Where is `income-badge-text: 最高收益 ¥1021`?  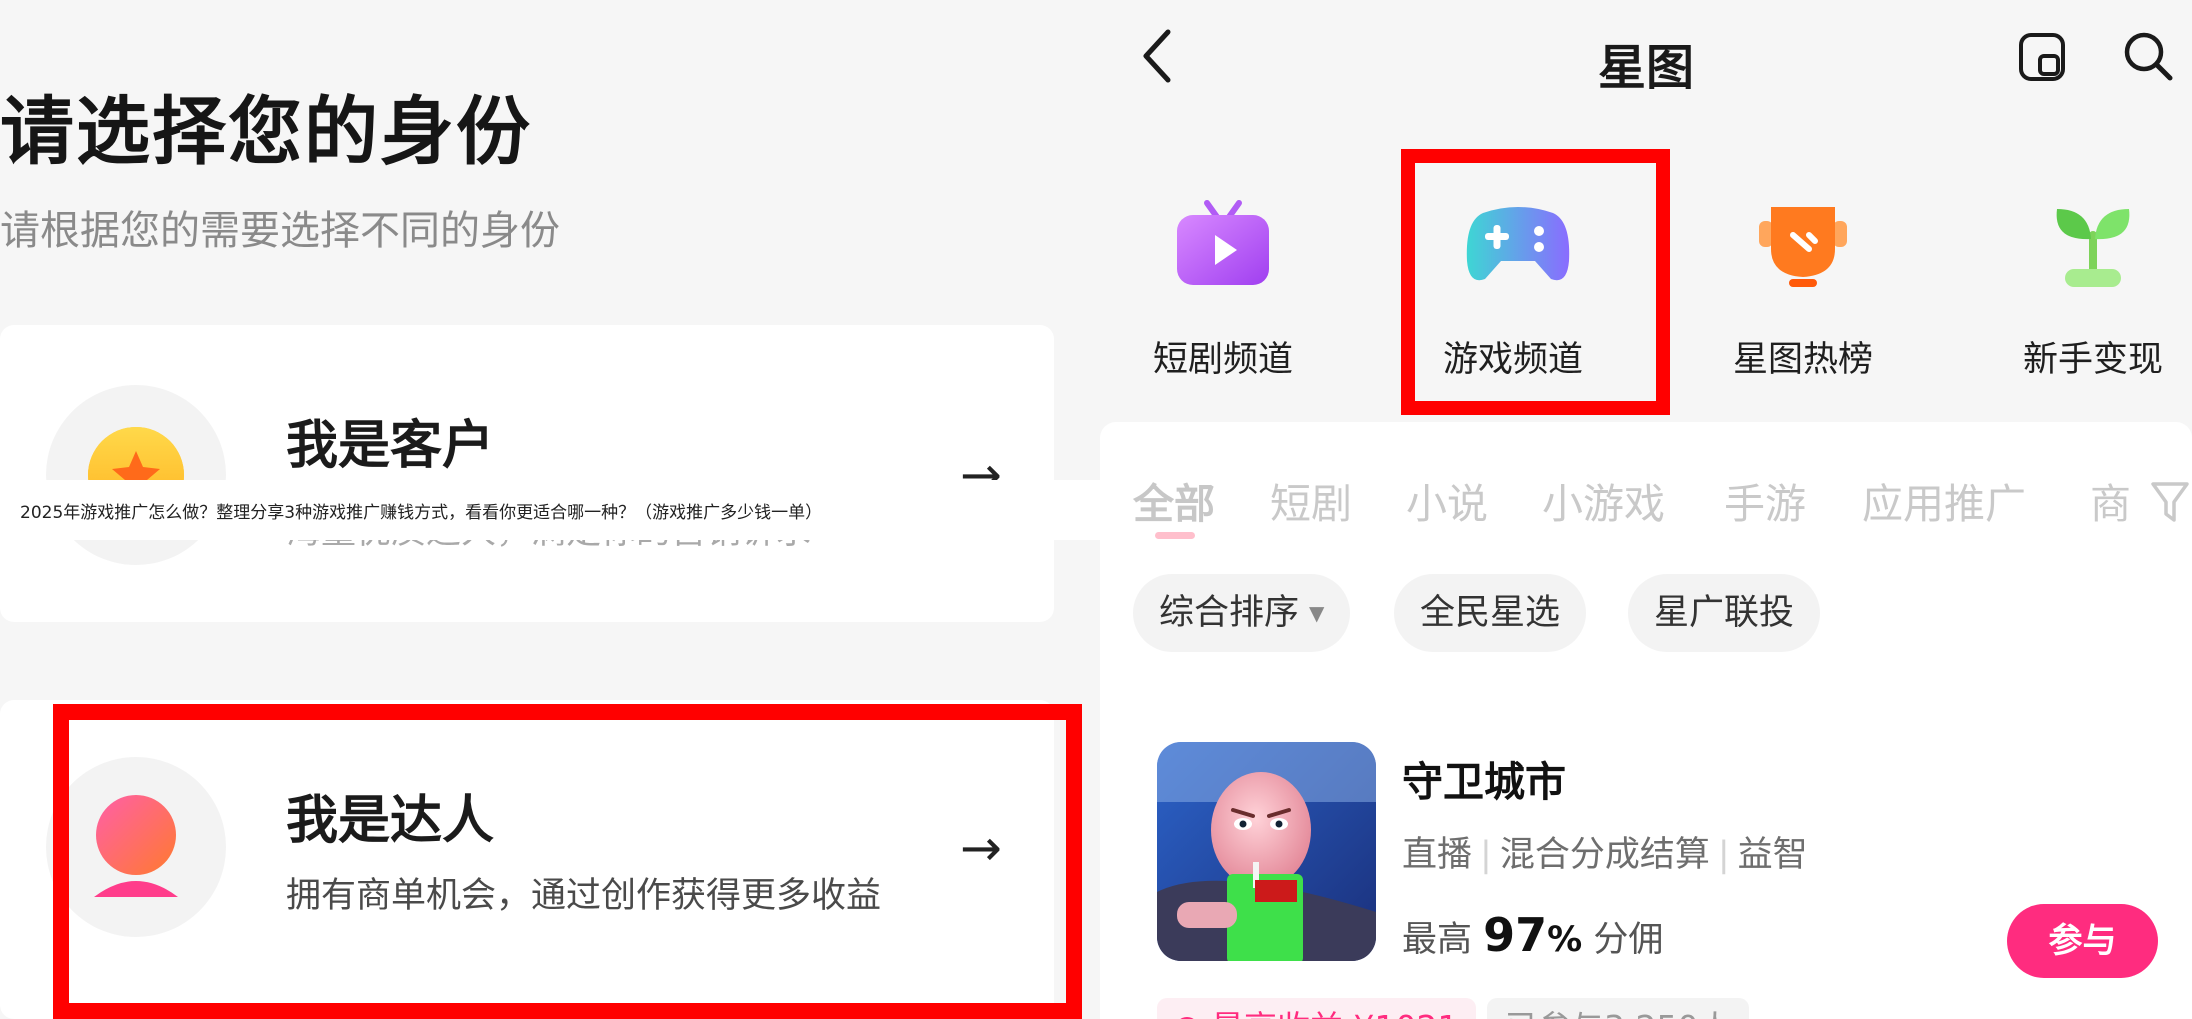 income-badge-text: 最高收益 ¥1021 is located at coordinates (1334, 1013).